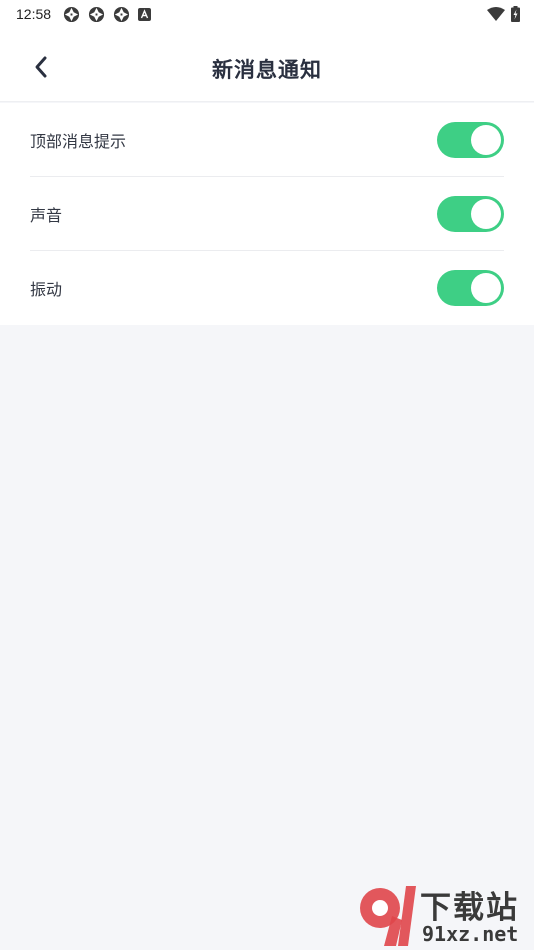 The height and width of the screenshot is (950, 534). What do you see at coordinates (470, 139) in the screenshot?
I see `top-message-toggle` at bounding box center [470, 139].